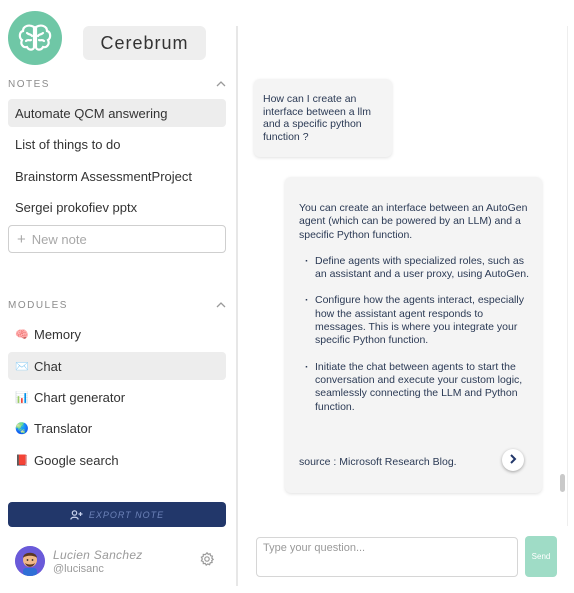  I want to click on next-button, so click(513, 460).